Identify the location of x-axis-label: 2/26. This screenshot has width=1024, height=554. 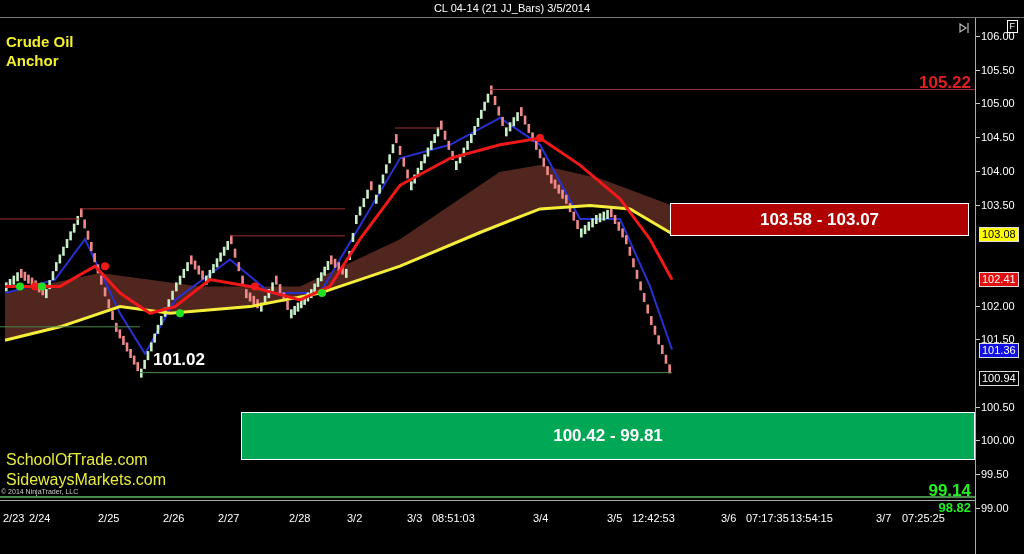
(174, 518).